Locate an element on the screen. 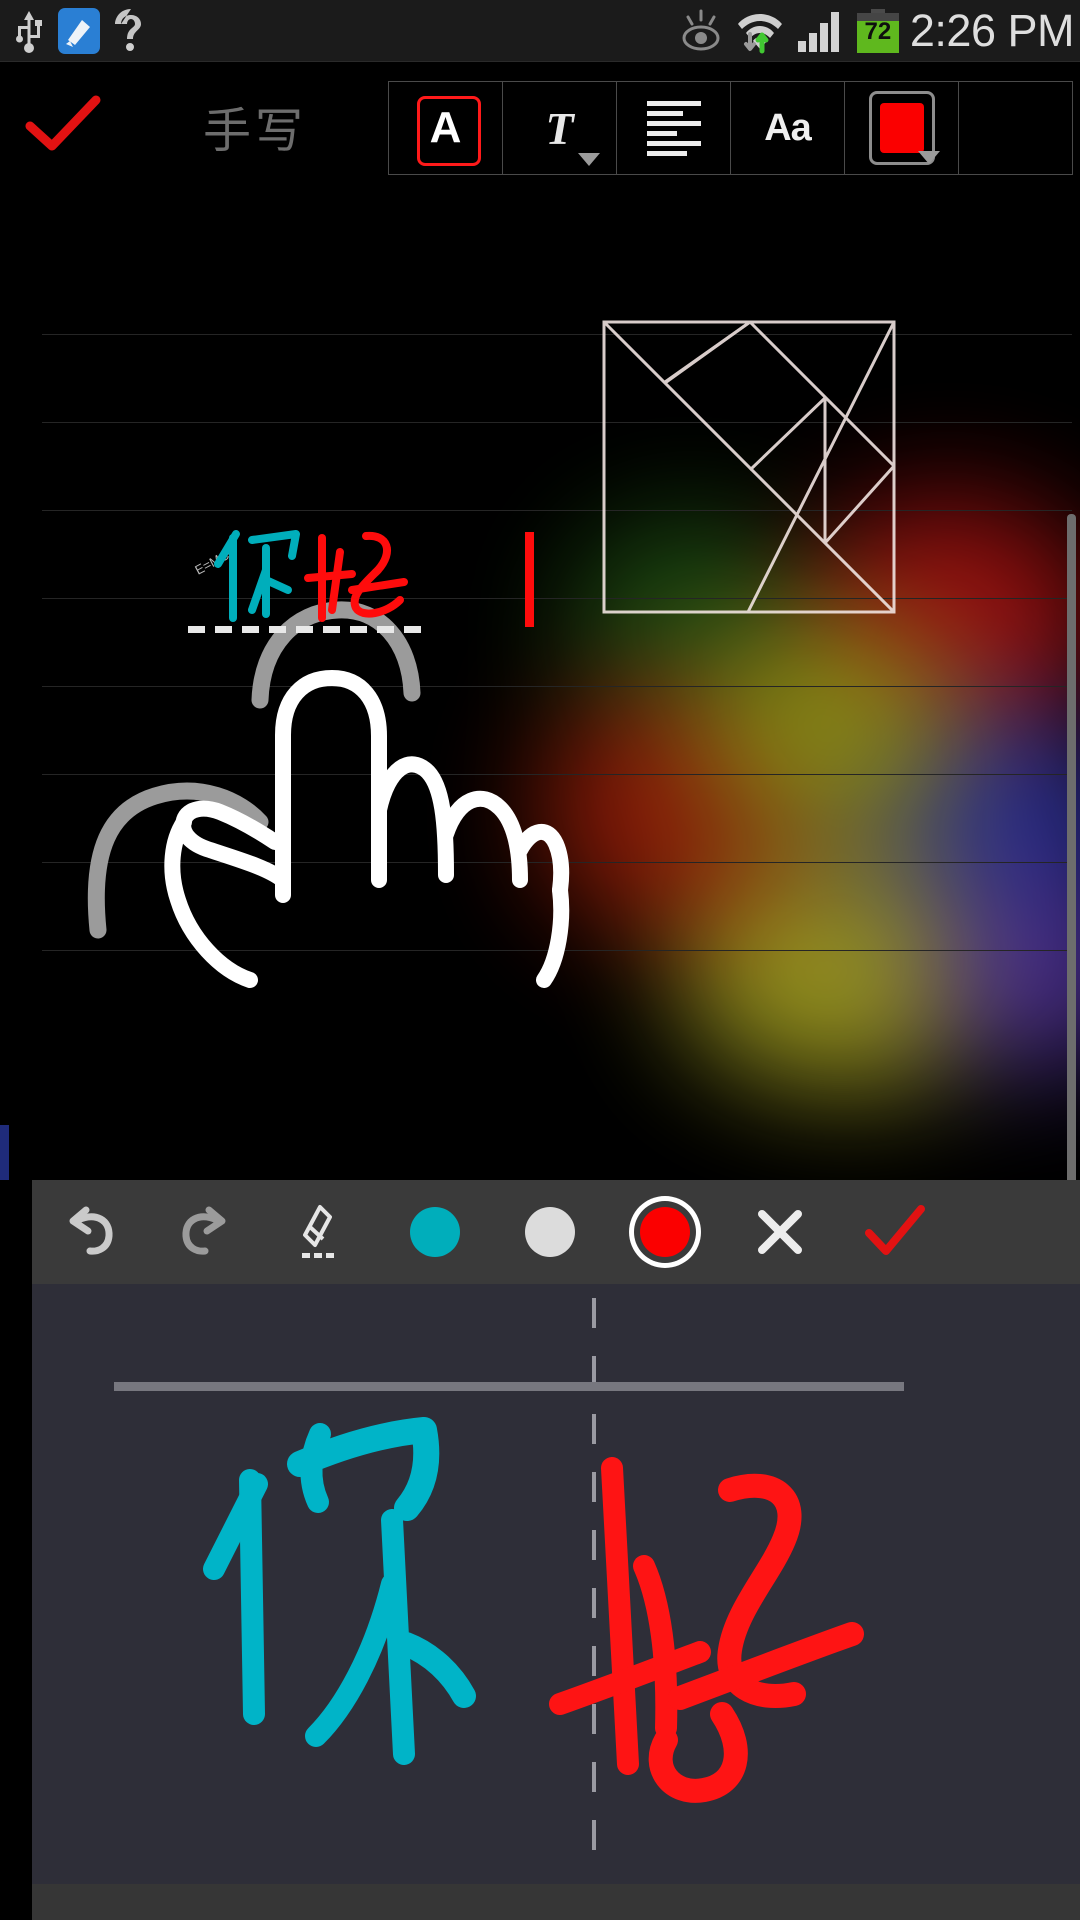 This screenshot has height=1920, width=1080. left-margin-marker is located at coordinates (4, 1152).